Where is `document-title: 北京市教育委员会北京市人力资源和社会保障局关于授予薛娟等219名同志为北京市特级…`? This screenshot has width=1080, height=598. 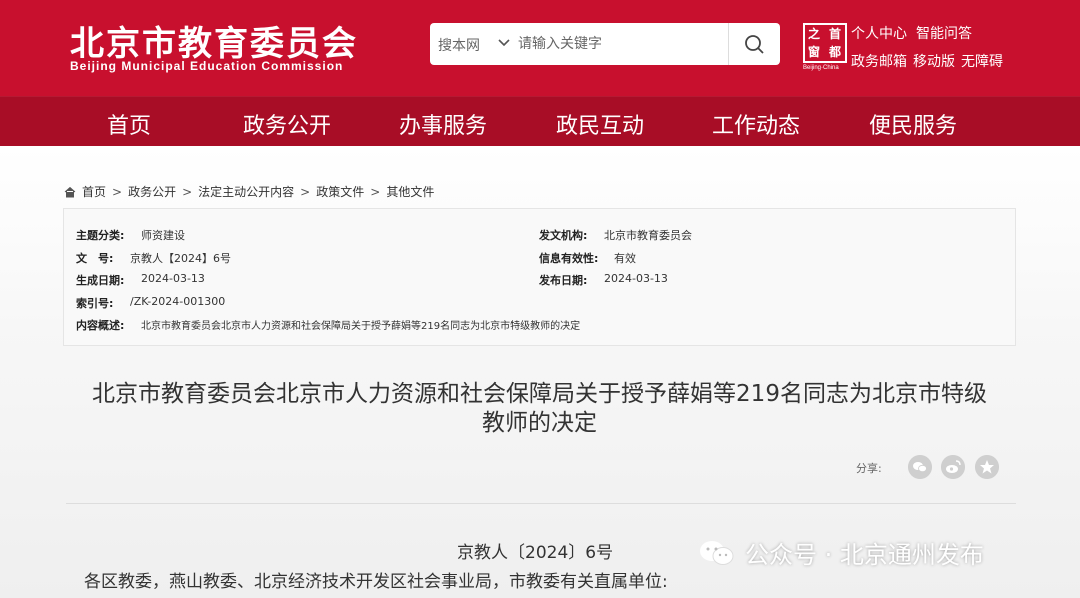 document-title: 北京市教育委员会北京市人力资源和社会保障局关于授予薛娟等219名同志为北京市特级… is located at coordinates (539, 409).